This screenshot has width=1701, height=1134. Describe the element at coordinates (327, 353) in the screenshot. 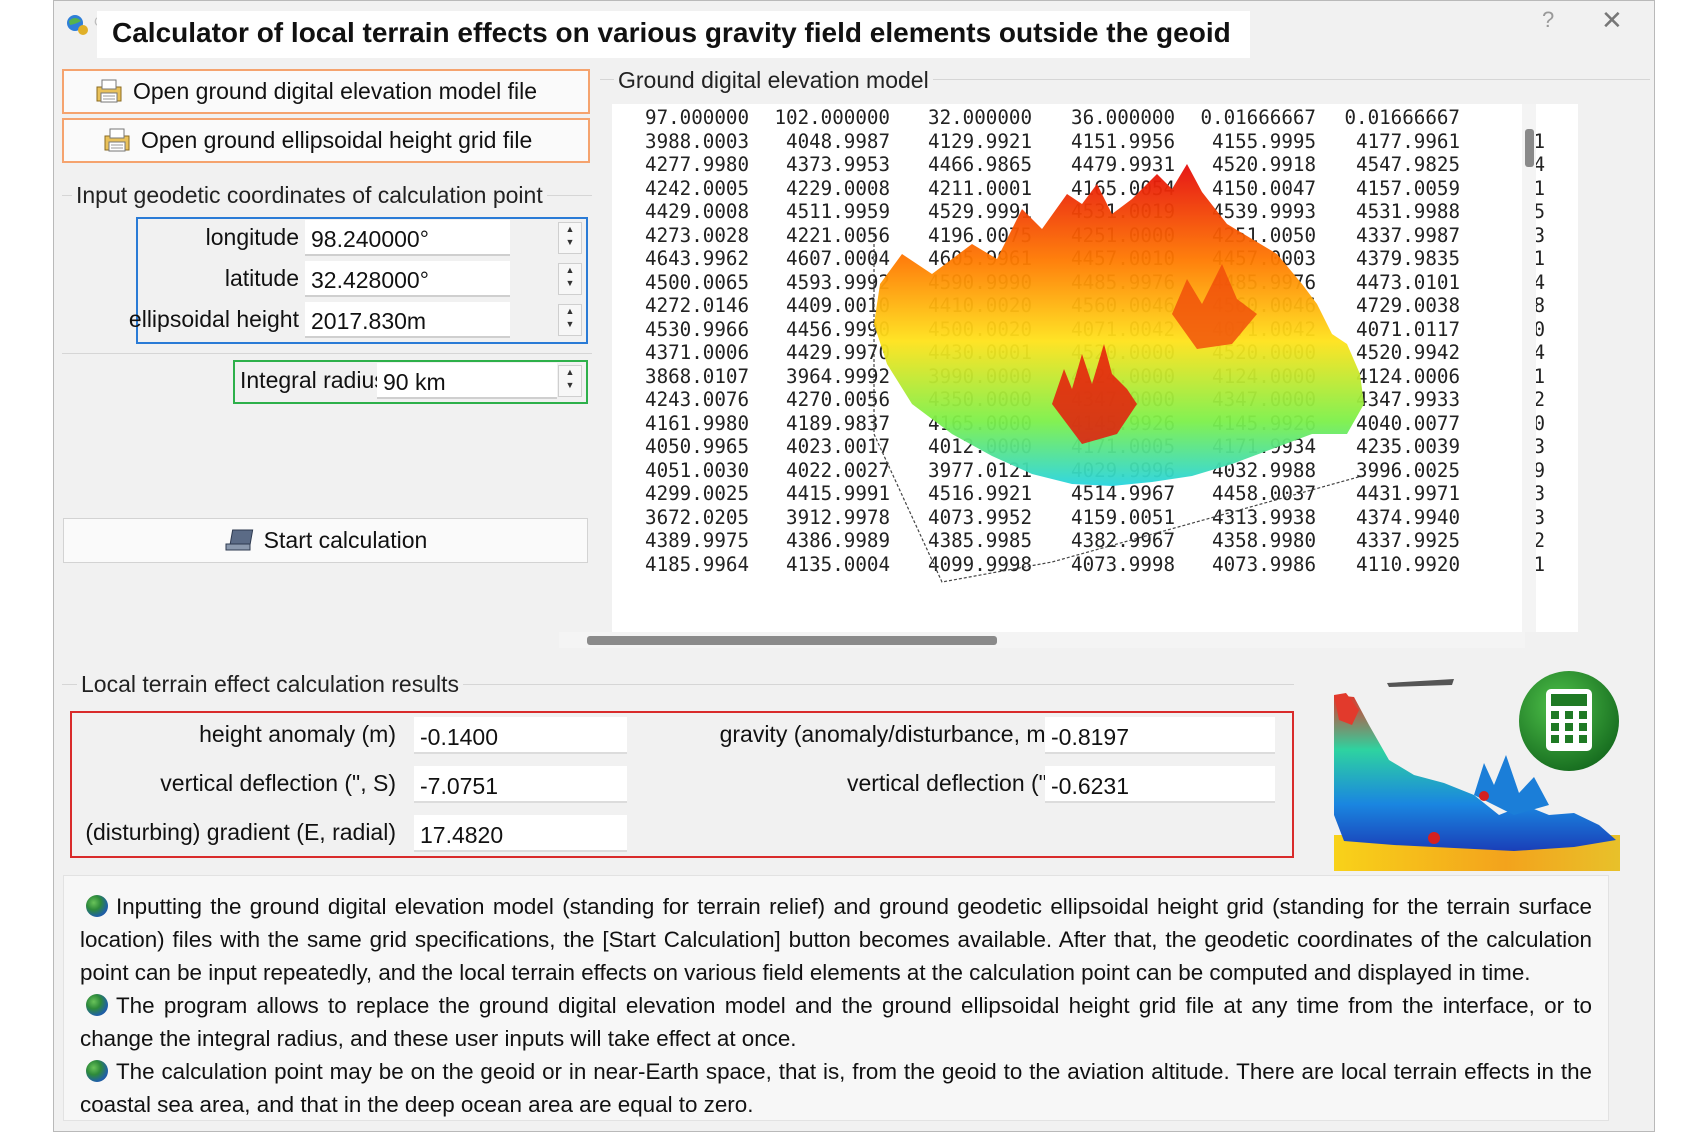

I see `radius-frame` at that location.